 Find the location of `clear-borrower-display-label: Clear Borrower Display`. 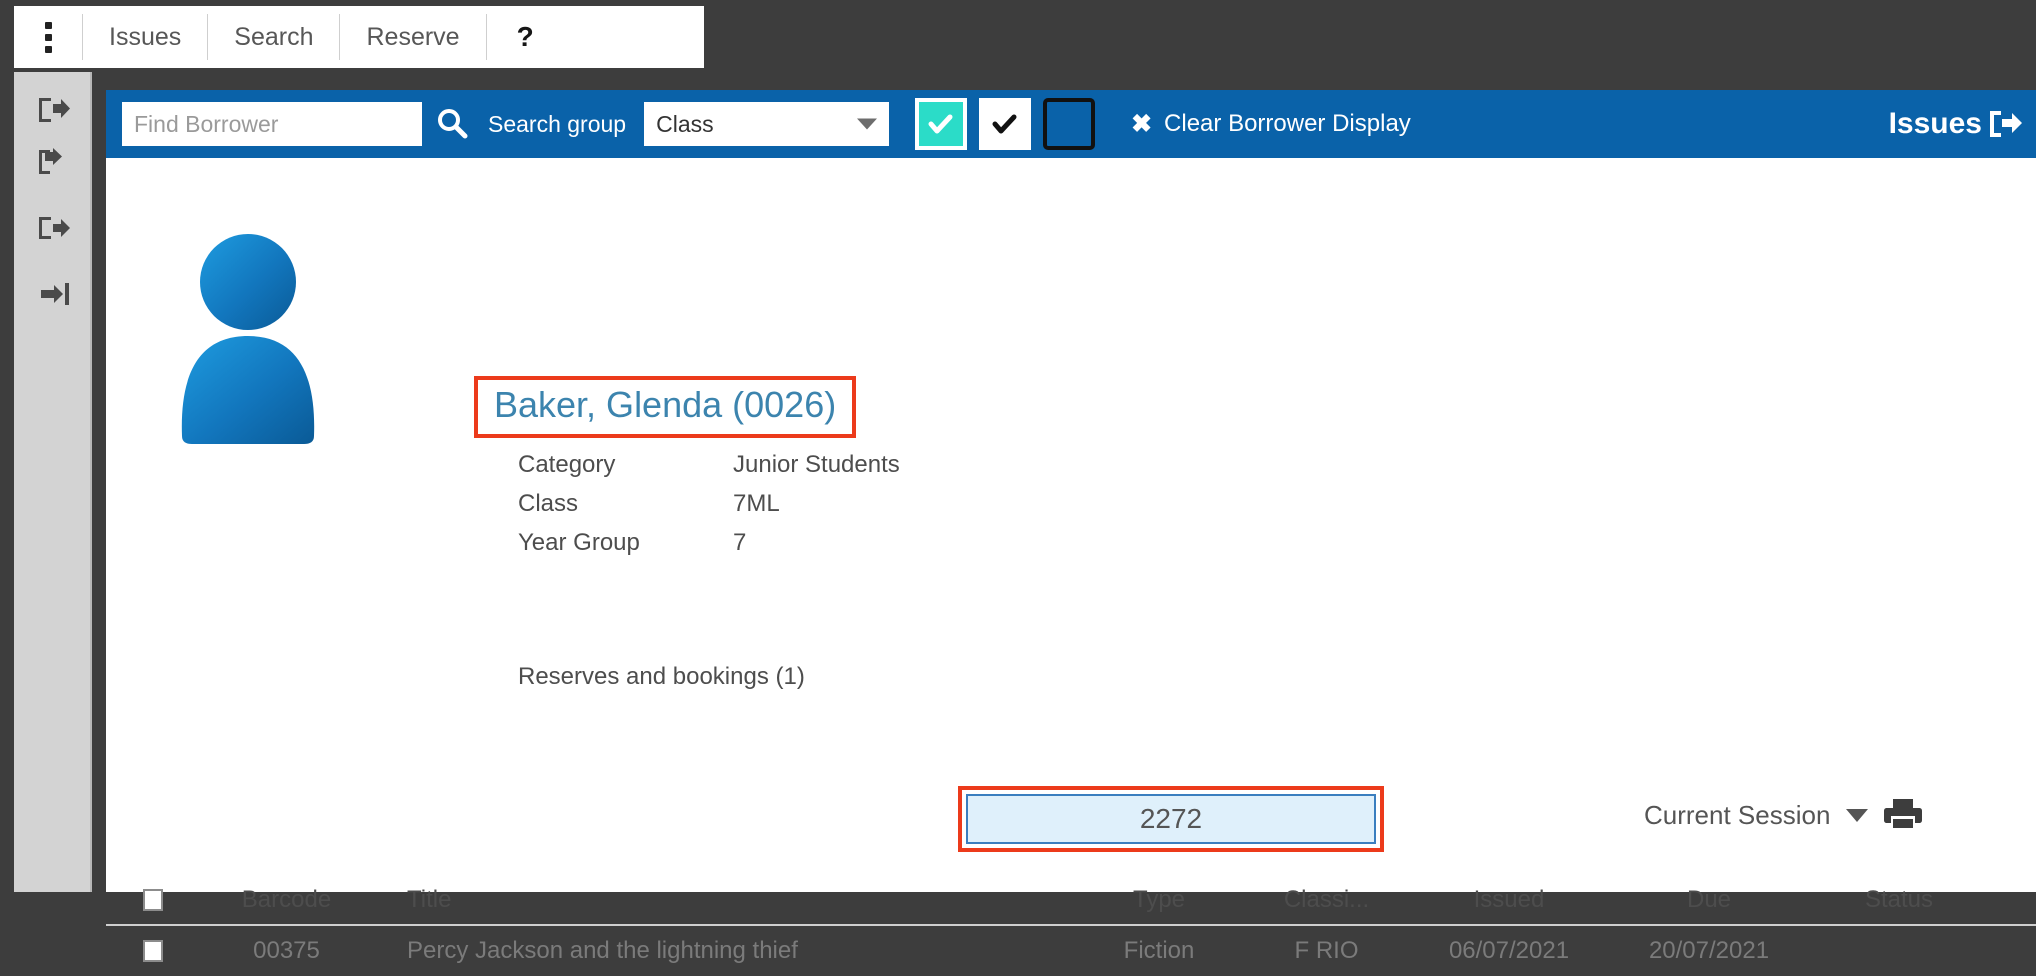

clear-borrower-display-label: Clear Borrower Display is located at coordinates (1287, 123).